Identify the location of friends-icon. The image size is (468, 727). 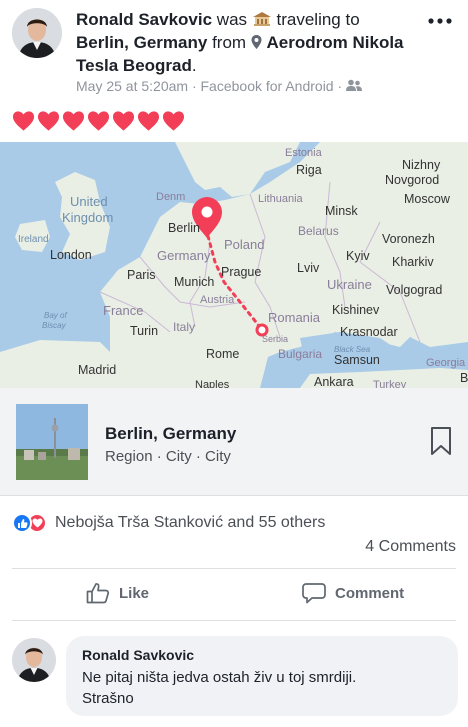
(354, 86).